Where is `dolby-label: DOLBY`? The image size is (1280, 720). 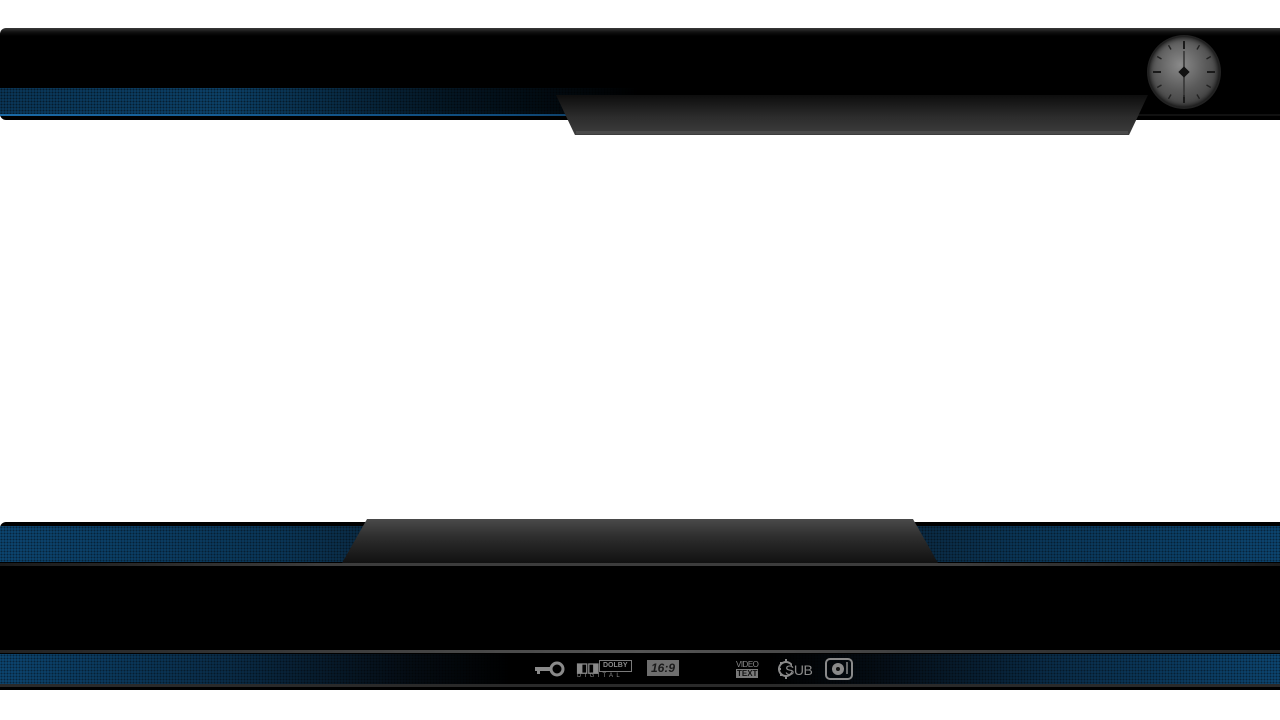 dolby-label: DOLBY is located at coordinates (615, 666).